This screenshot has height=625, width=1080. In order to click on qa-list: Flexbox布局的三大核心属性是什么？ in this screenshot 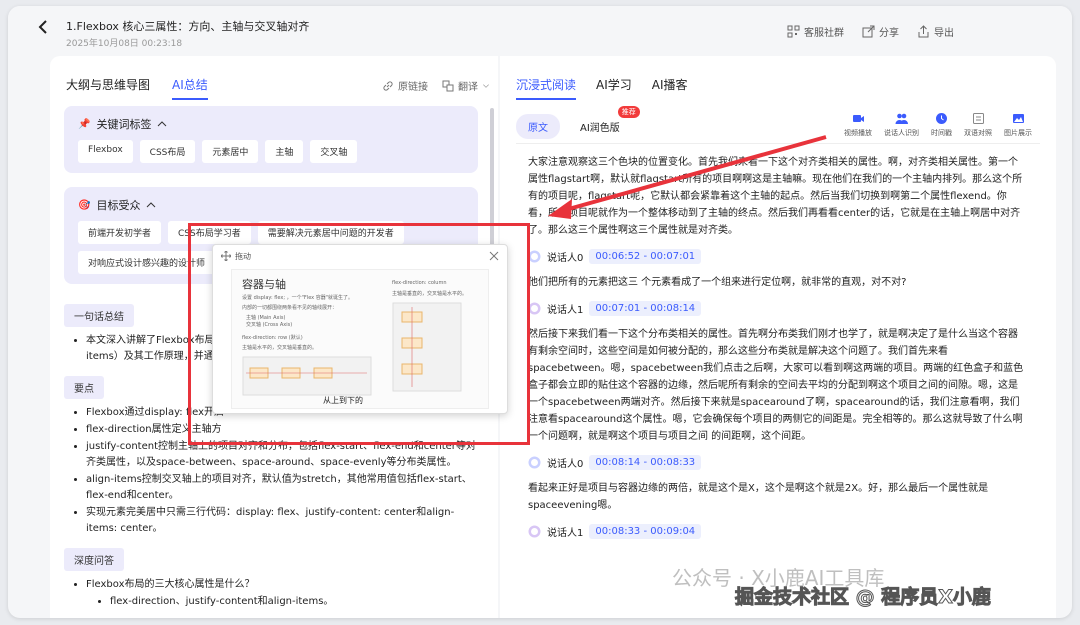, I will do `click(282, 585)`.